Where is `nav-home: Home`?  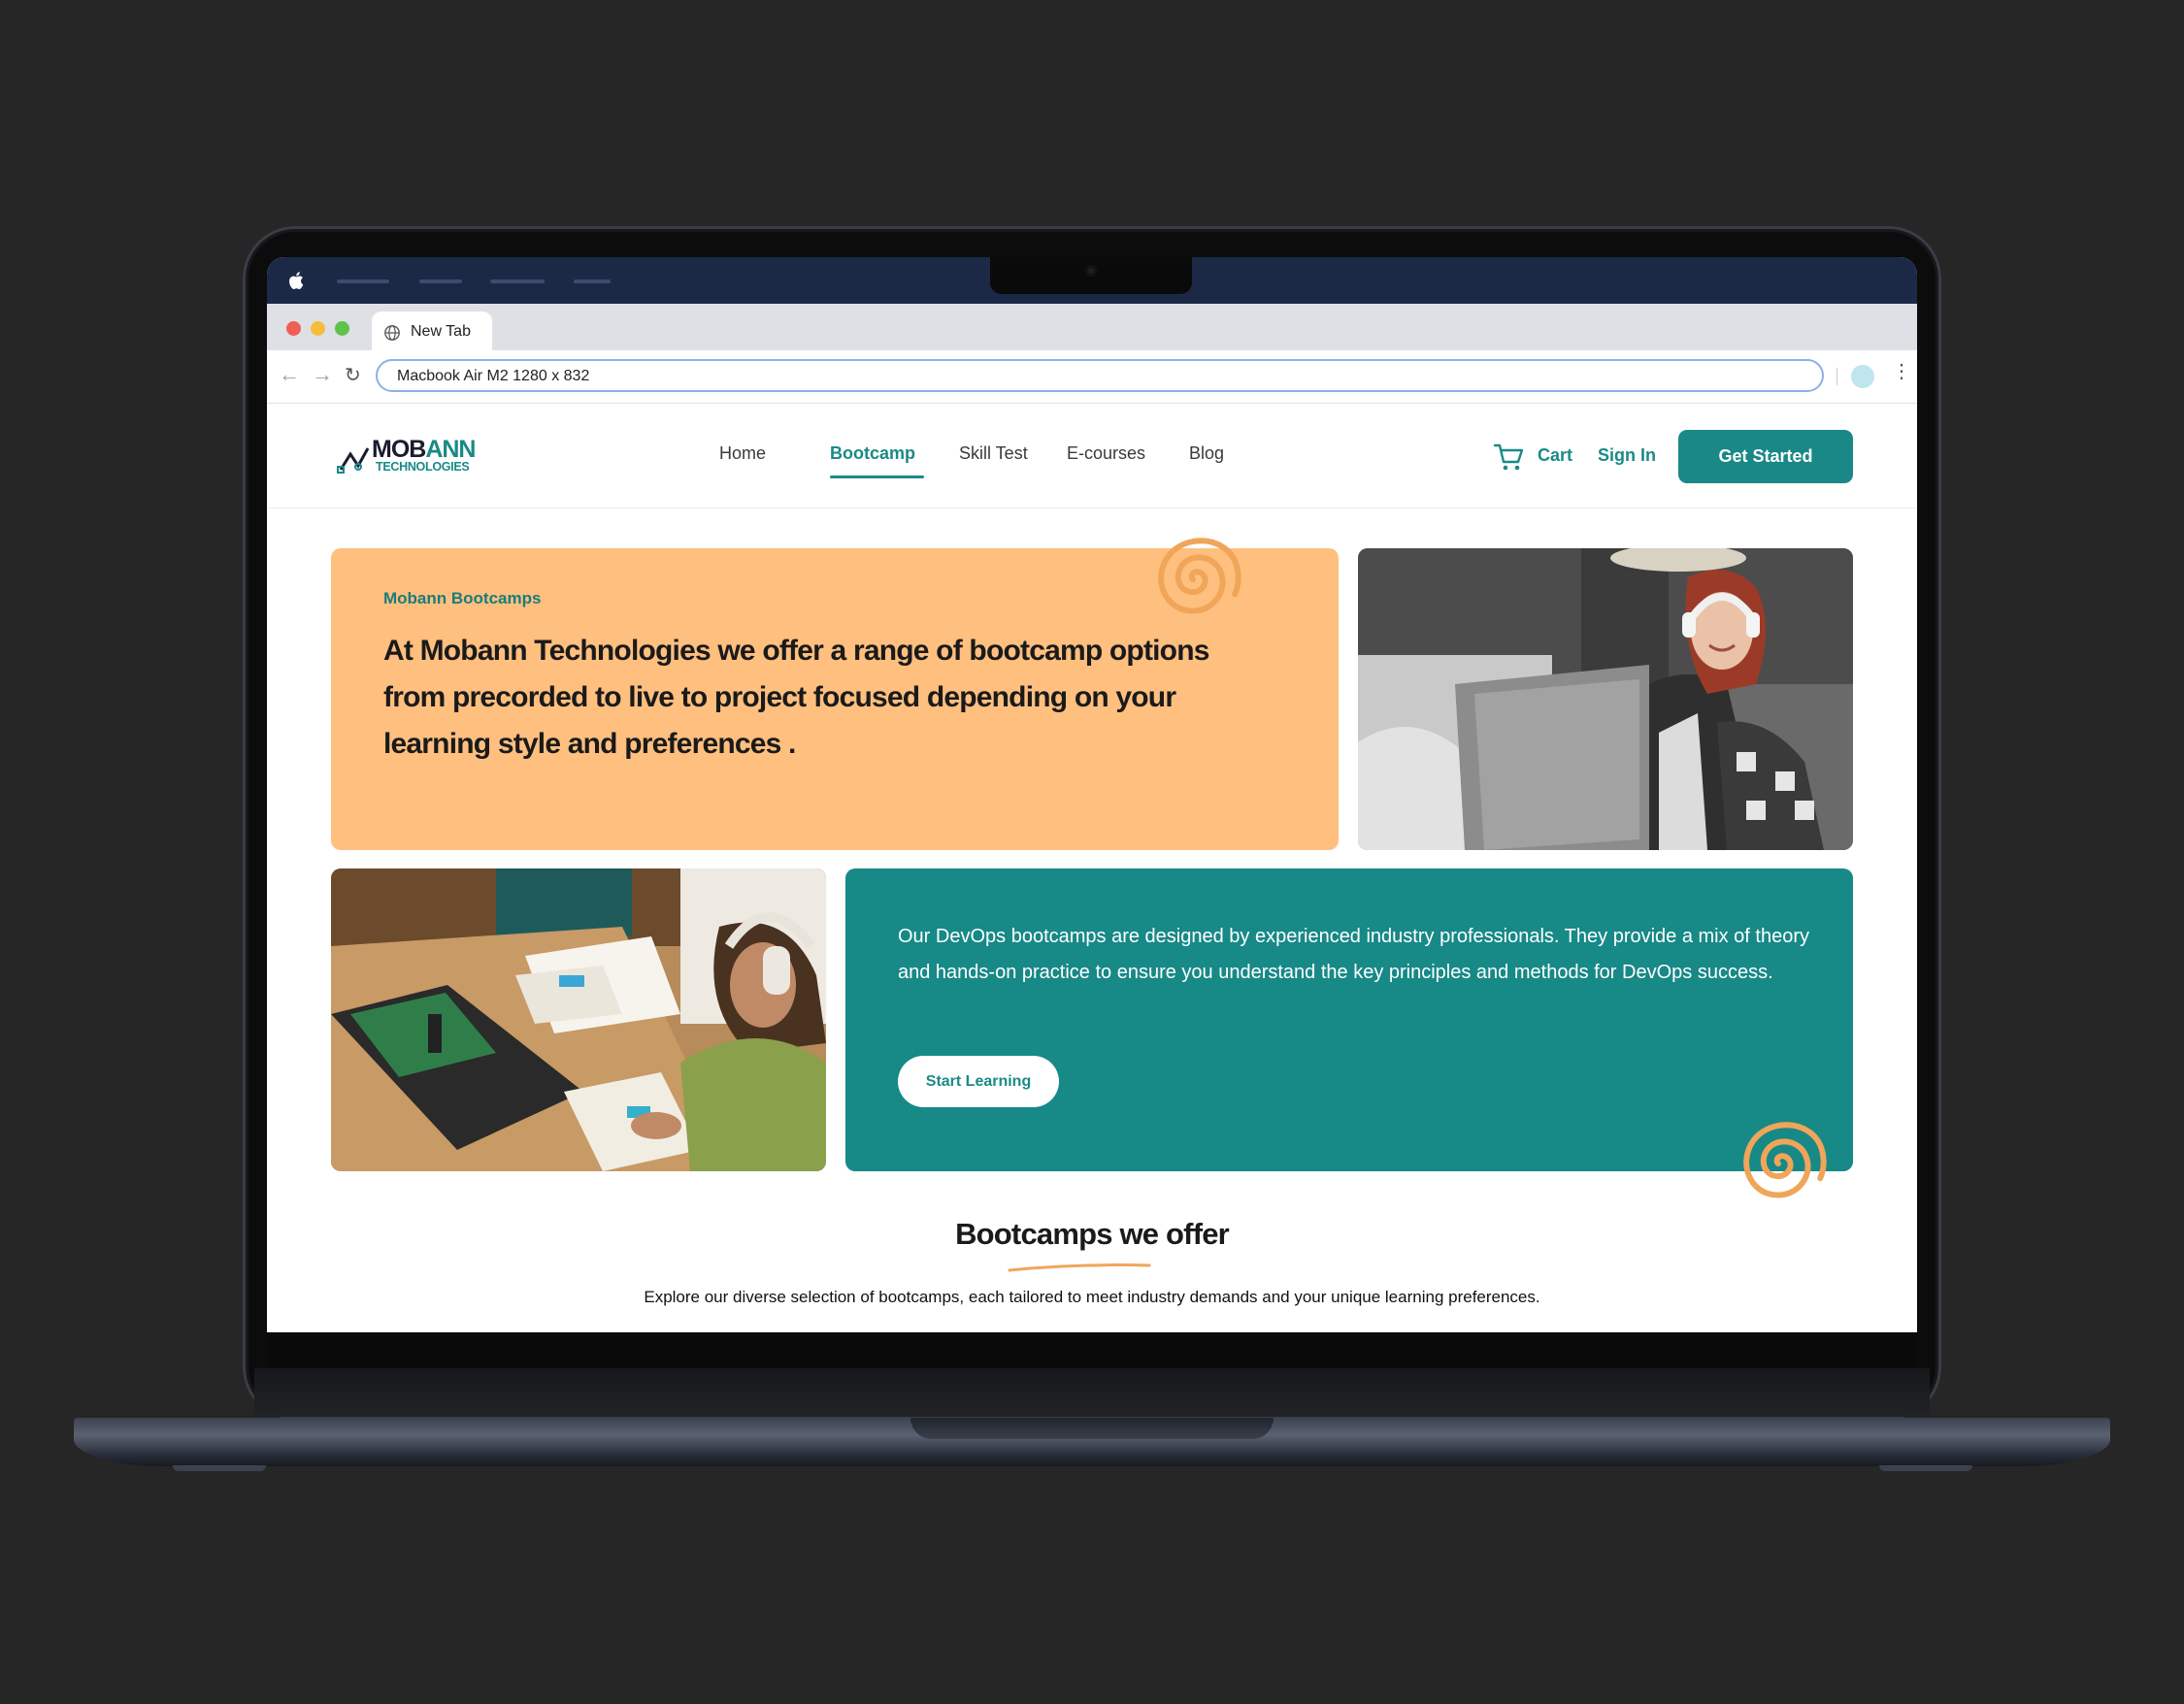
nav-home: Home is located at coordinates (742, 454).